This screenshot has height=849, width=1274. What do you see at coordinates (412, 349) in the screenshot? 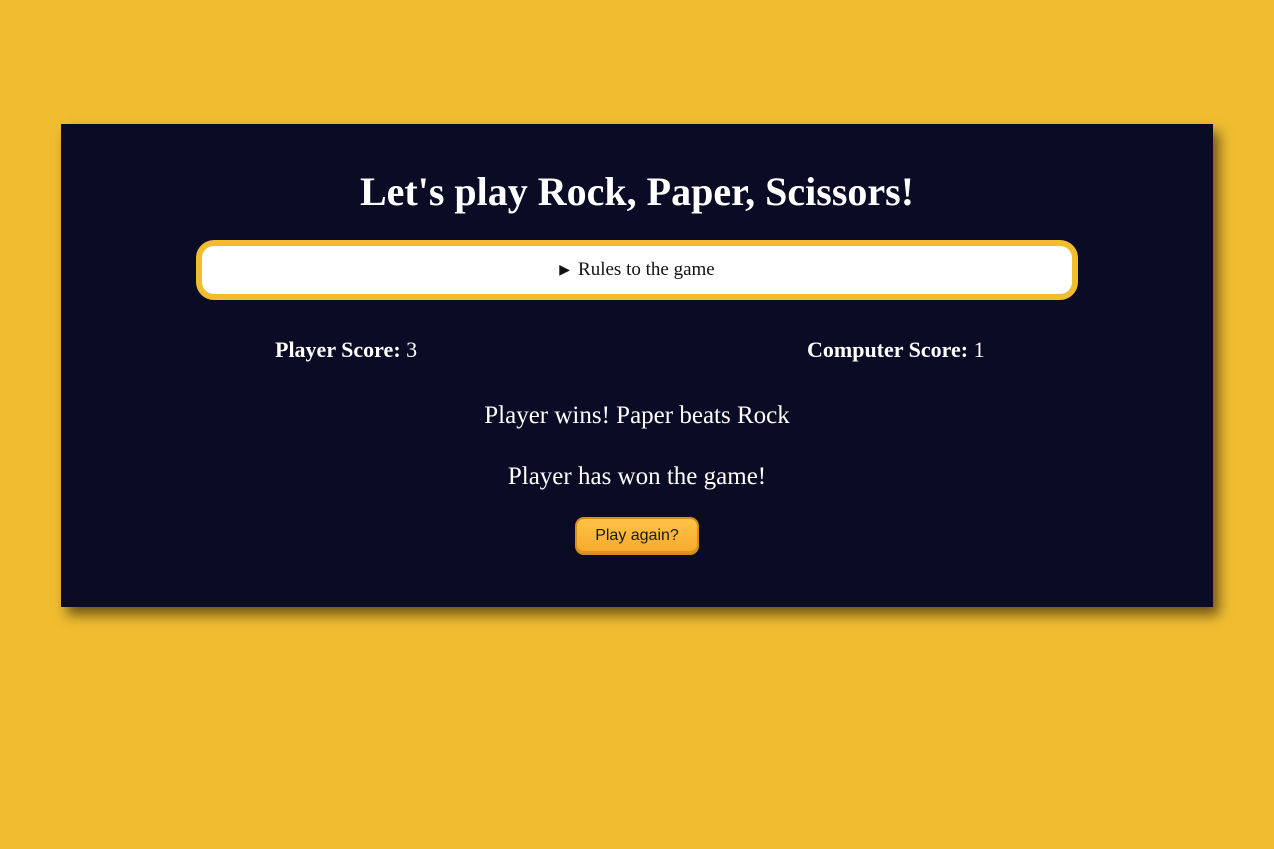
I see `player-score-value: 3` at bounding box center [412, 349].